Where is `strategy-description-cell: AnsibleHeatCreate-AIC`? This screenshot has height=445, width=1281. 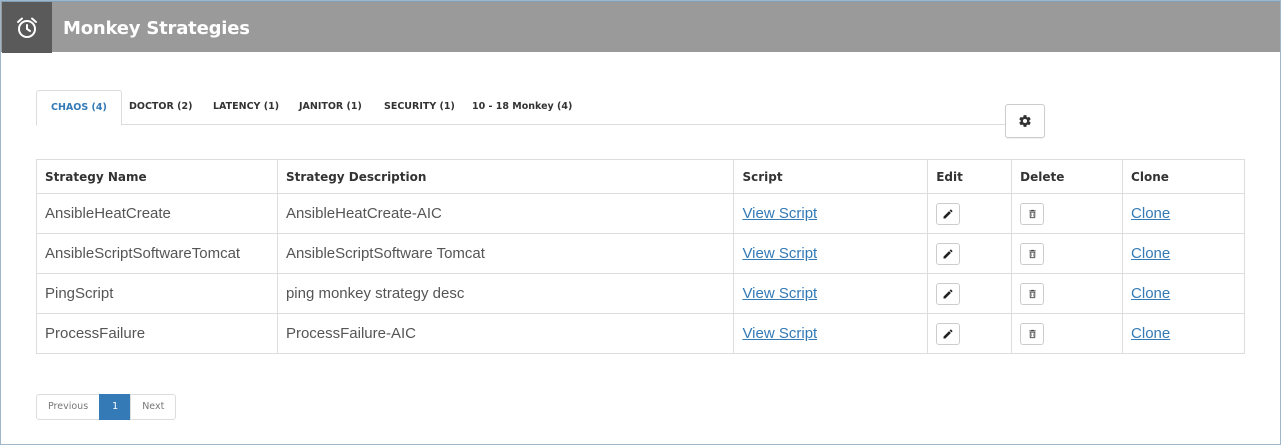
strategy-description-cell: AnsibleHeatCreate-AIC is located at coordinates (505, 213).